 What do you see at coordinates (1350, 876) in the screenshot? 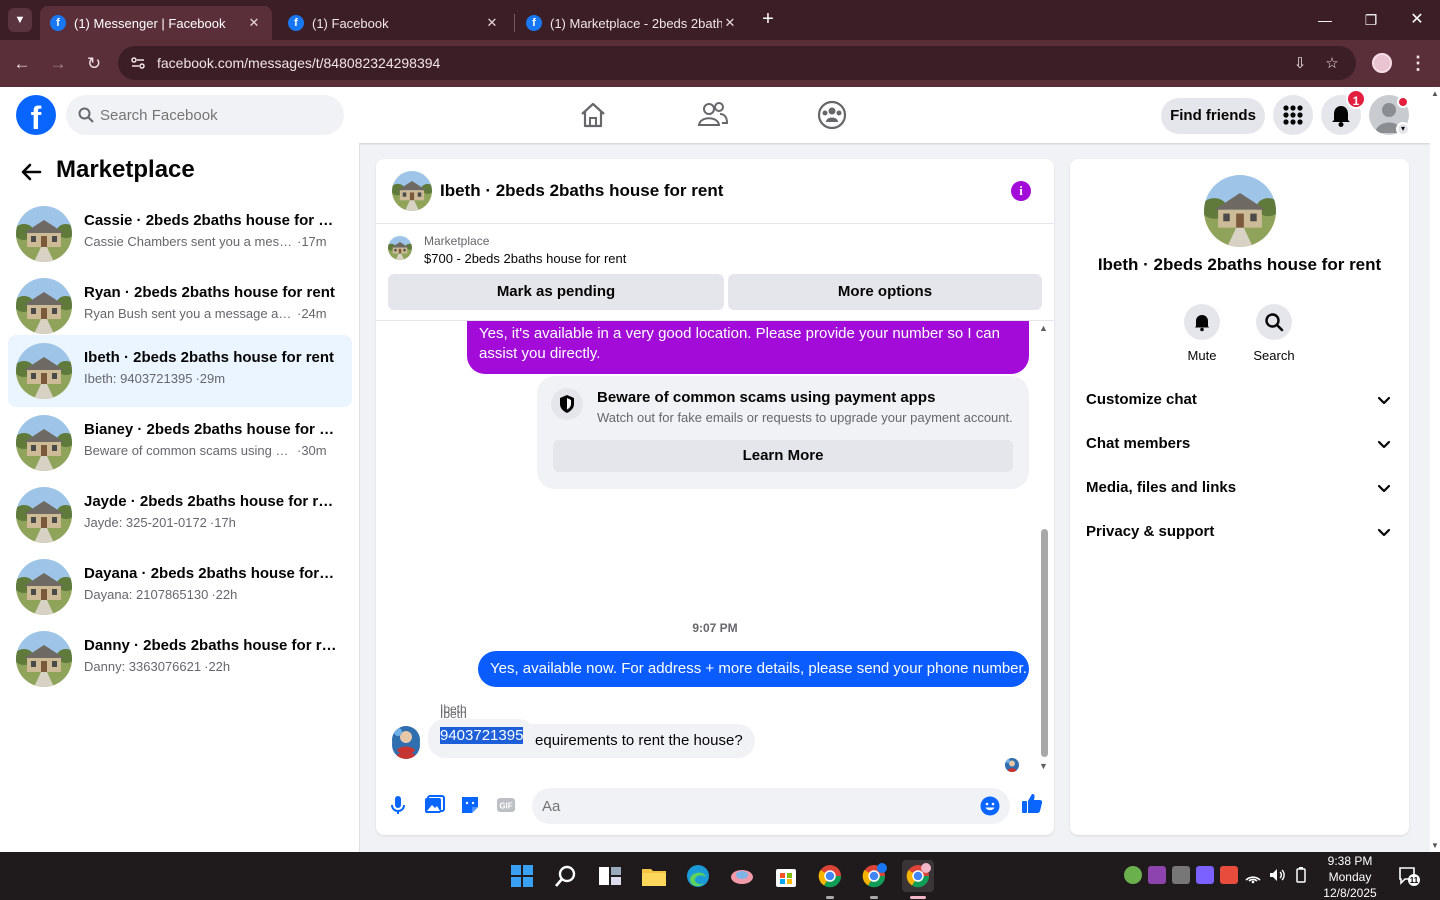
I see `system-clock: 9:38 PM Monday 12/8/2025` at bounding box center [1350, 876].